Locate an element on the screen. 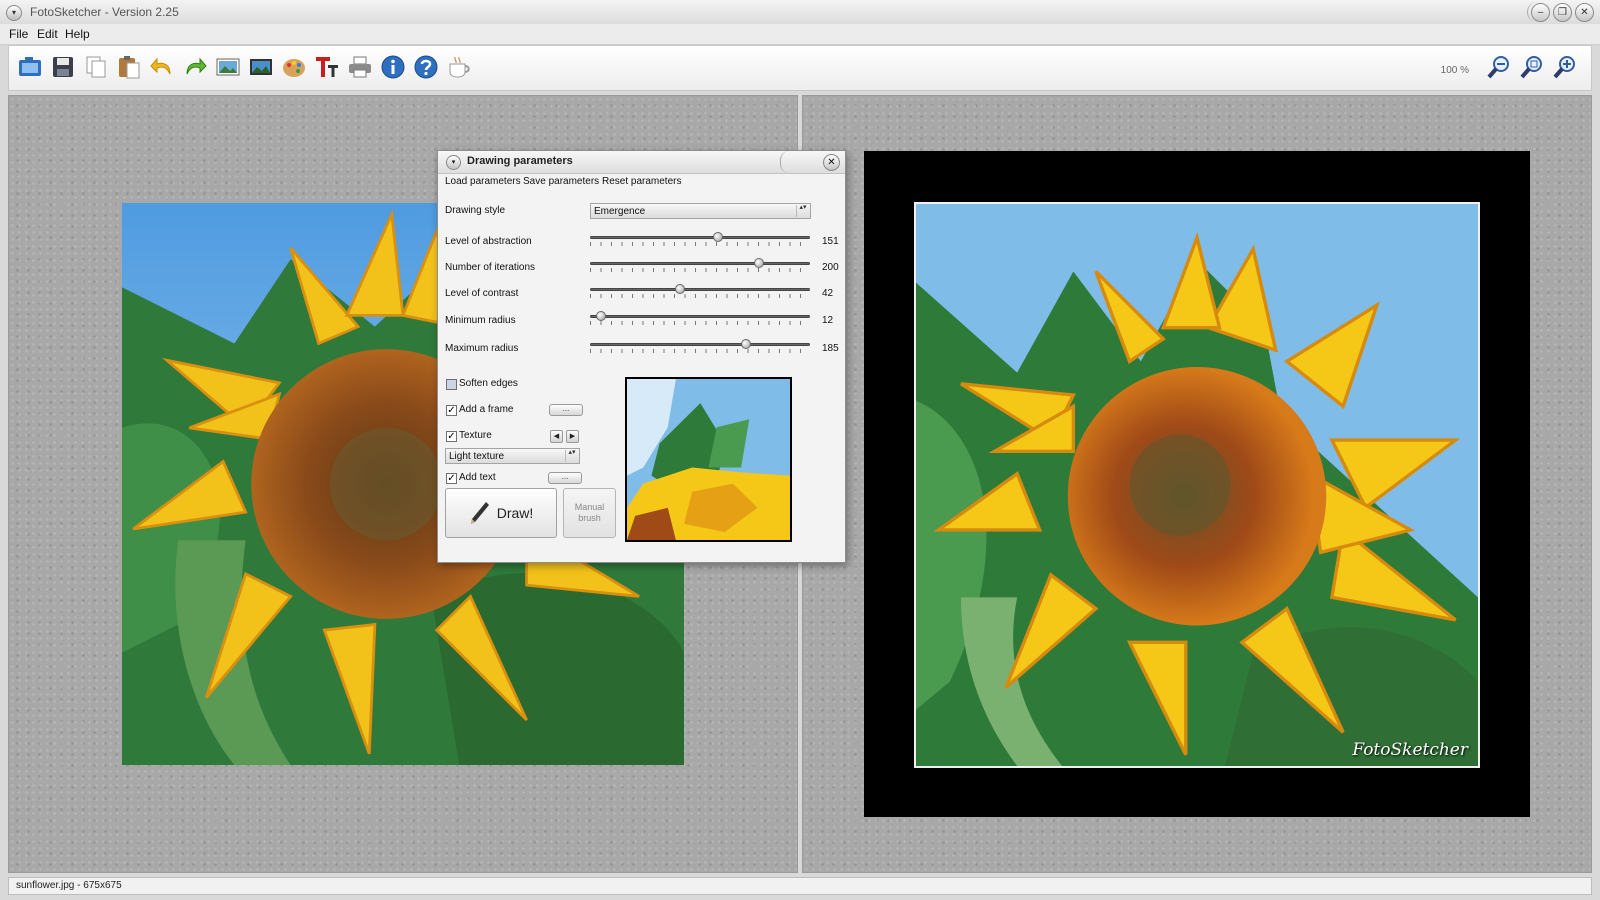 This screenshot has height=900, width=1600. minimize-icon: – is located at coordinates (1540, 12).